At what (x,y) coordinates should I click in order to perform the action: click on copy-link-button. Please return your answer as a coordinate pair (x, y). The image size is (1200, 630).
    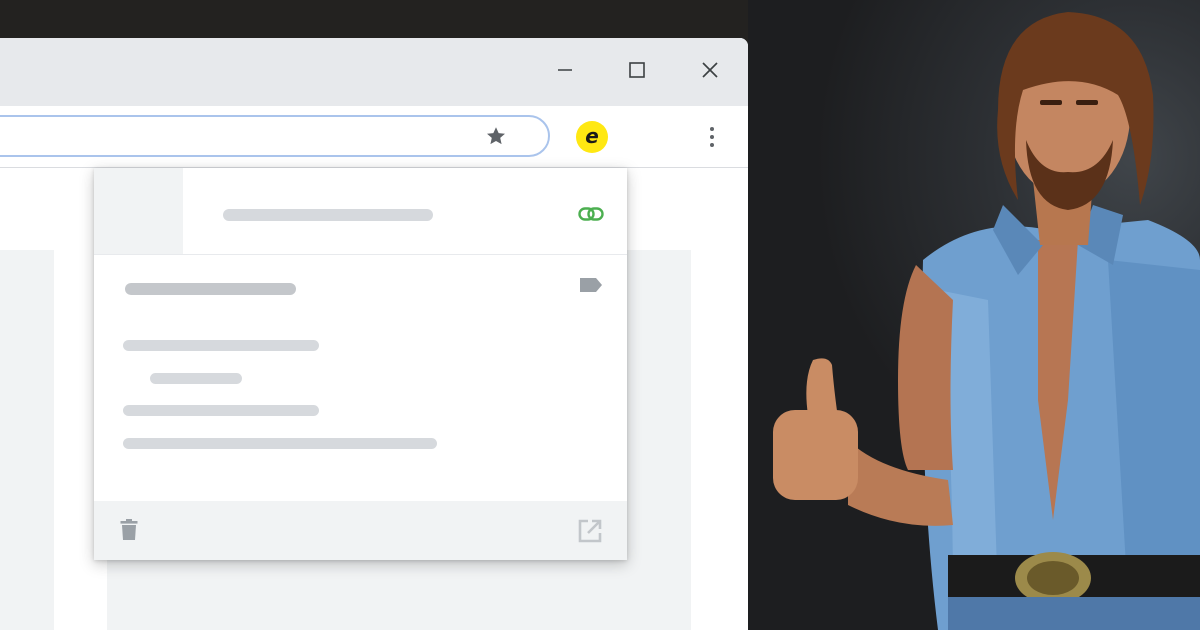
    Looking at the image, I should click on (591, 214).